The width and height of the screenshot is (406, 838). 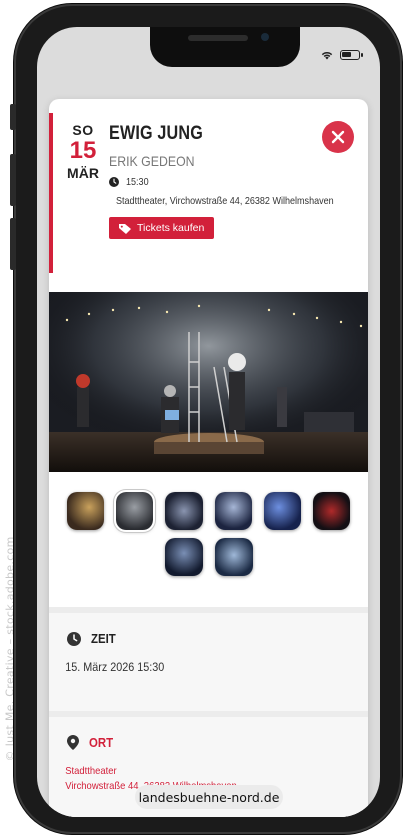 What do you see at coordinates (13, 244) in the screenshot?
I see `volume-down-button` at bounding box center [13, 244].